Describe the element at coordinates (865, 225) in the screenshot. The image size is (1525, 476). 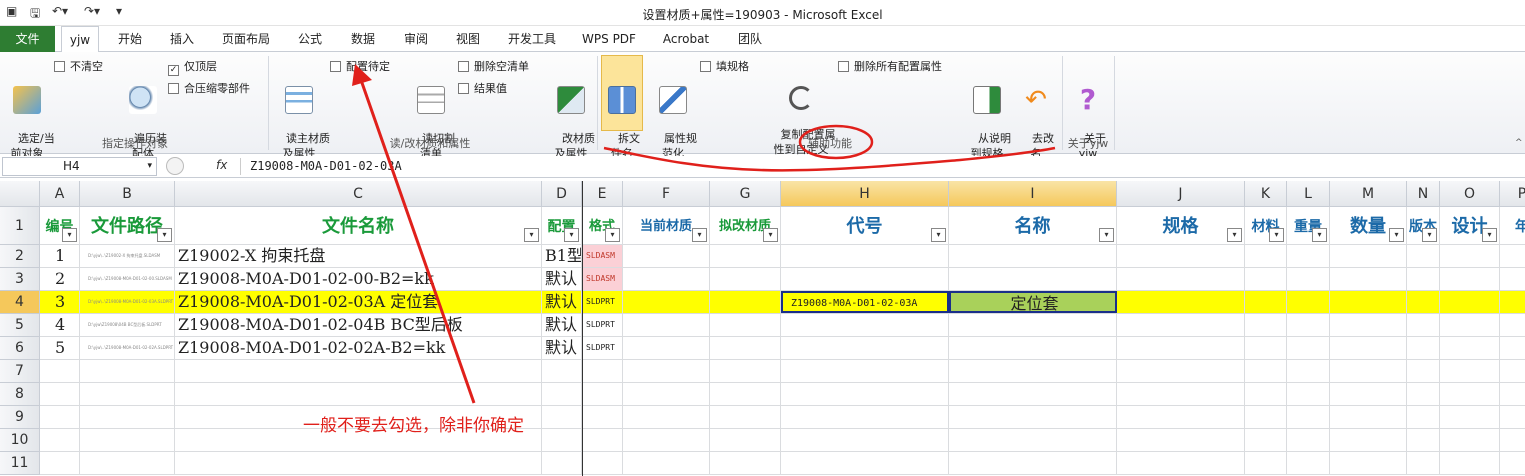
I see `header-cell-H: 代号 ▾` at that location.